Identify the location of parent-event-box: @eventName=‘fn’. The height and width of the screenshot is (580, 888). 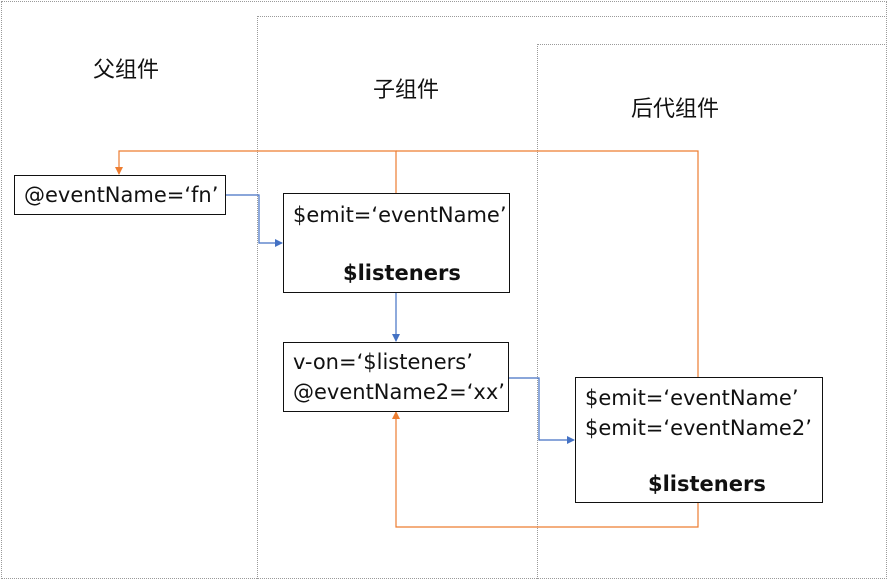
(120, 195).